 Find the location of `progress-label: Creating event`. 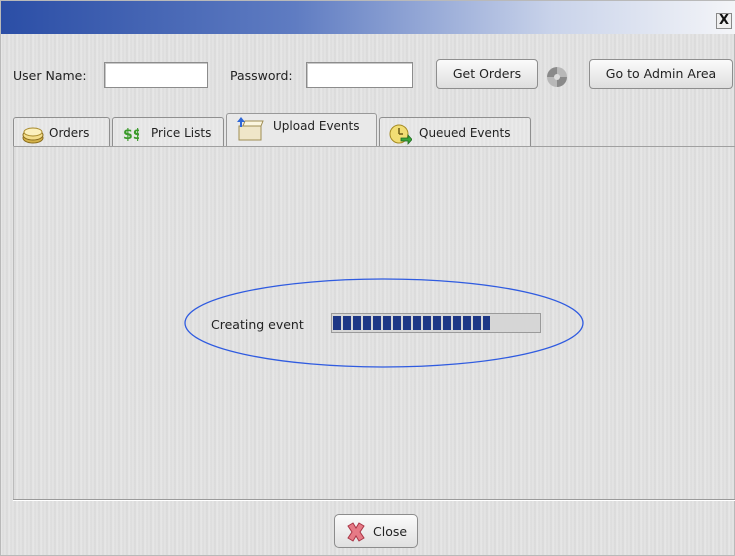

progress-label: Creating event is located at coordinates (257, 324).